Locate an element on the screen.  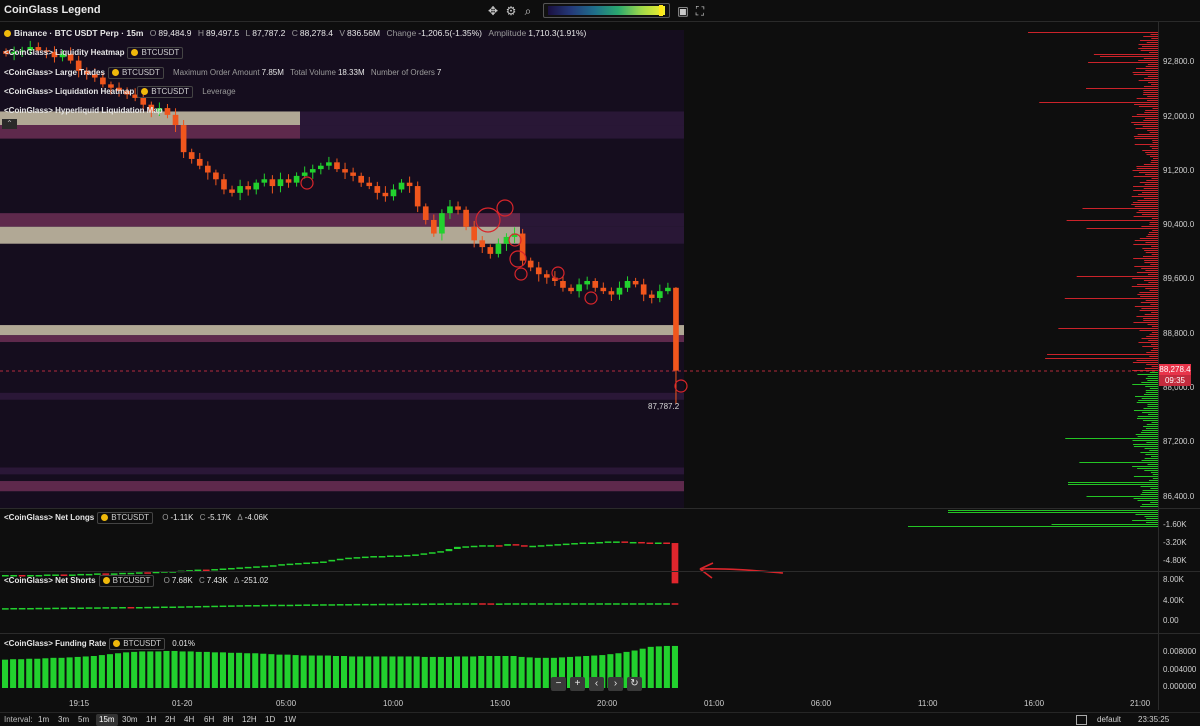
price-tick: 92,800.0 is located at coordinates (1179, 61).